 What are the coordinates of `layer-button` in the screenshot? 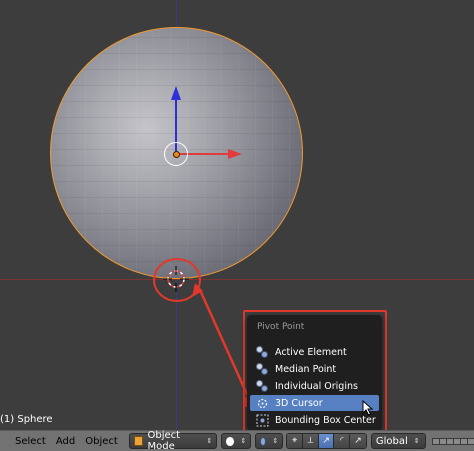 It's located at (470, 441).